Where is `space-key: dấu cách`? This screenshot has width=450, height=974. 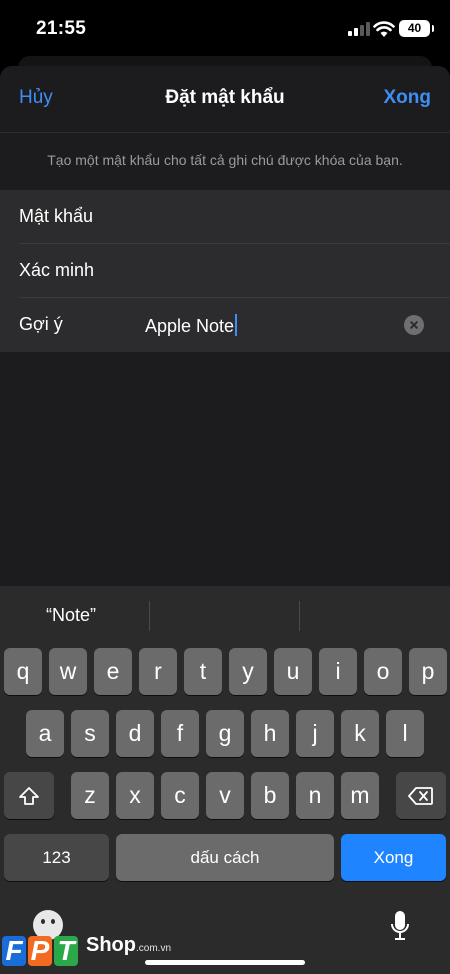 space-key: dấu cách is located at coordinates (225, 857).